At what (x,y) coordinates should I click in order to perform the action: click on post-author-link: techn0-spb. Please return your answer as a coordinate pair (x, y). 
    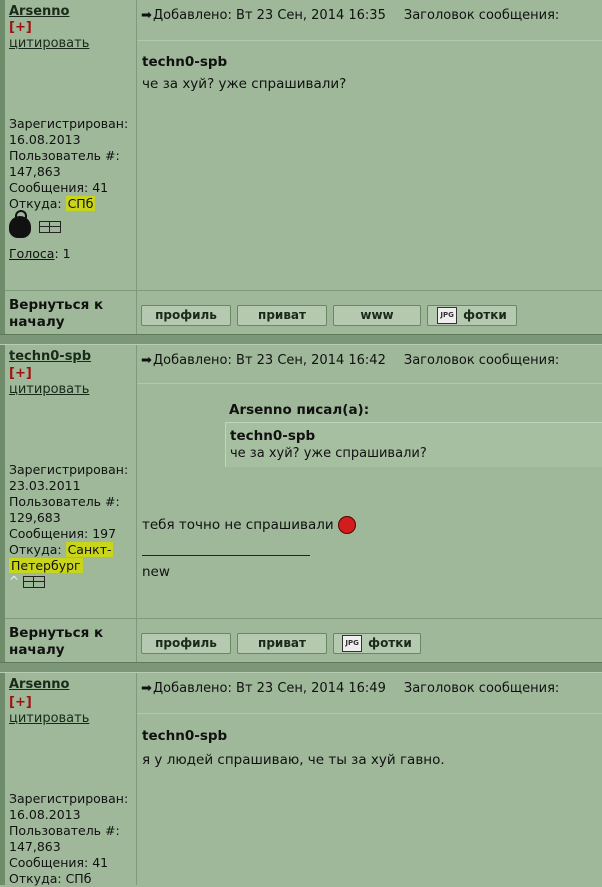
    Looking at the image, I should click on (50, 356).